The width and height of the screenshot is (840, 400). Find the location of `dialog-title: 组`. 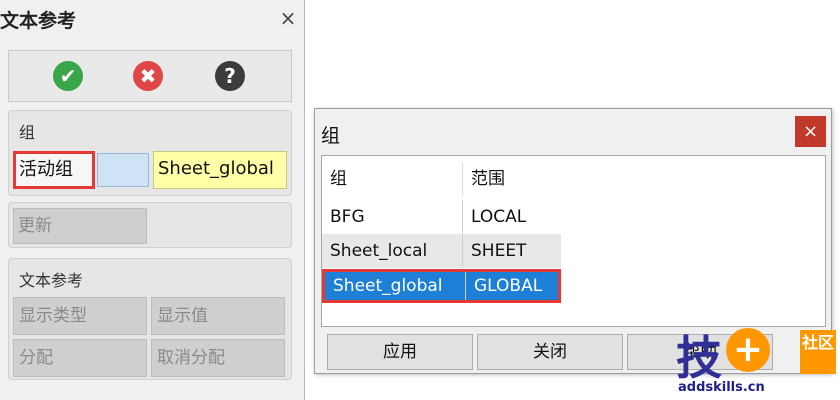

dialog-title: 组 is located at coordinates (331, 136).